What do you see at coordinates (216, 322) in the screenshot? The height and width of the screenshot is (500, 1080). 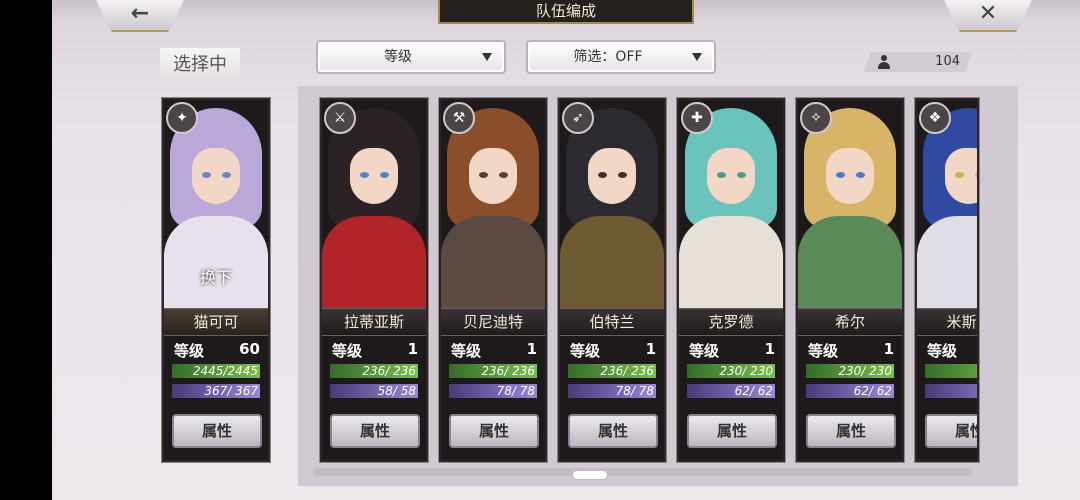 I see `character-name: 猫可可` at bounding box center [216, 322].